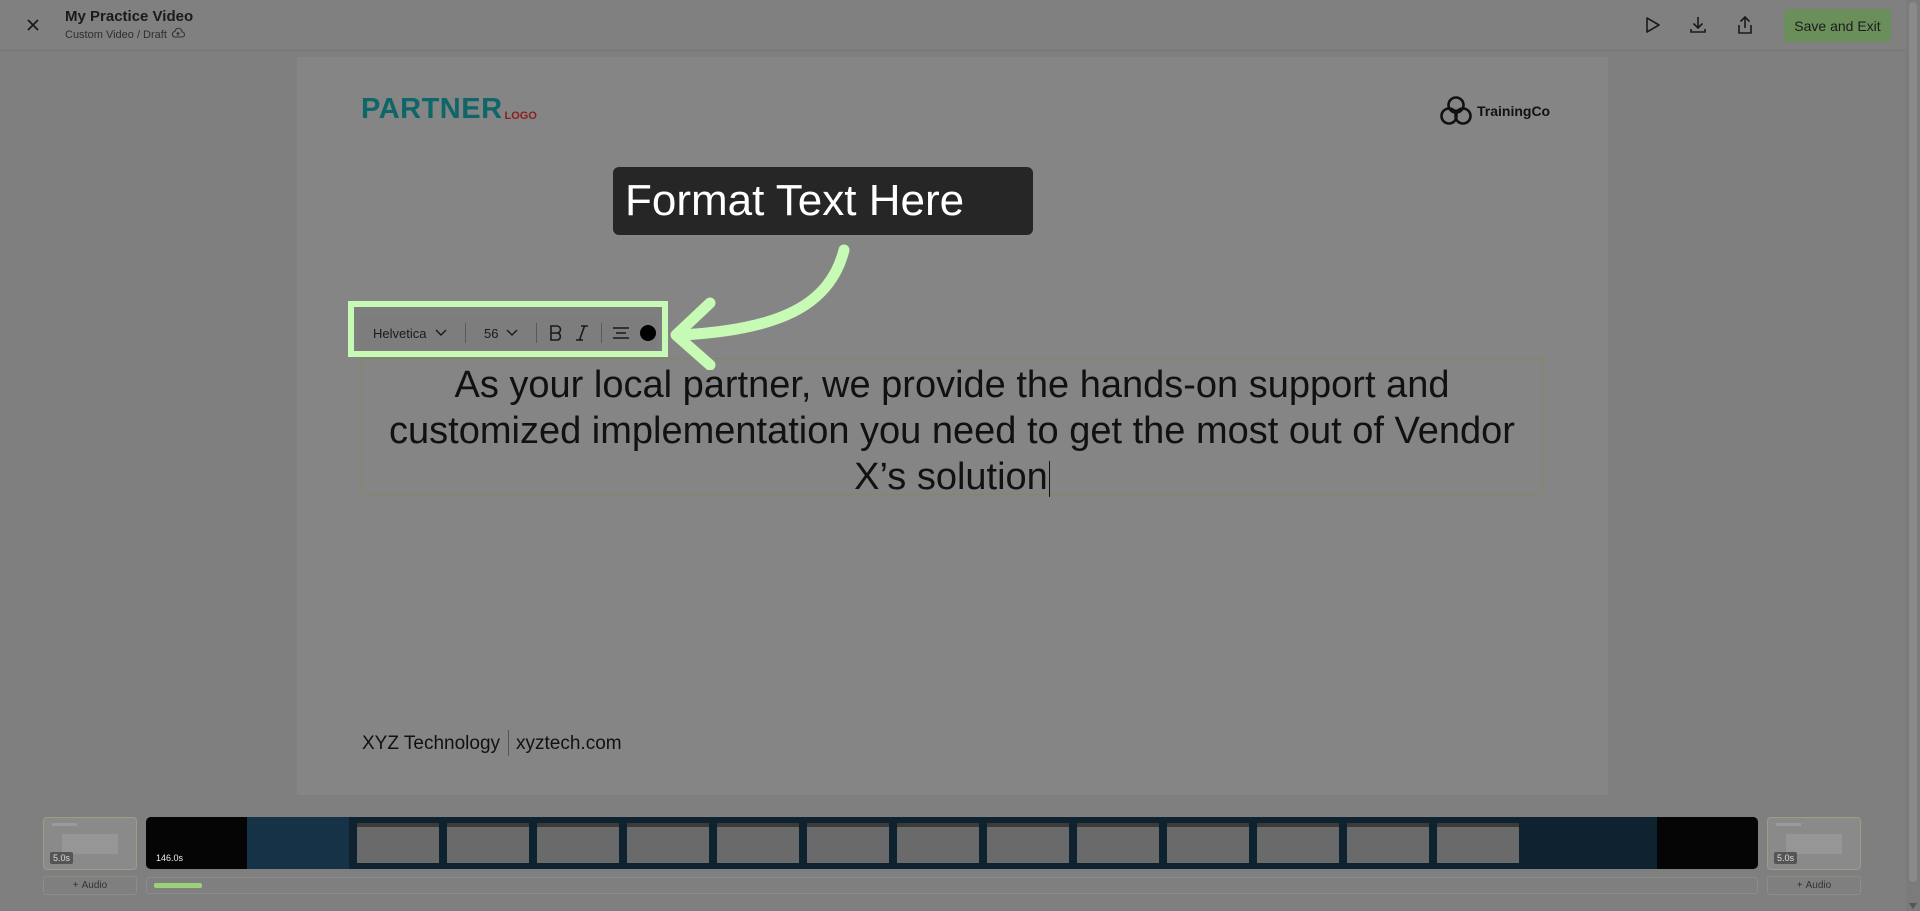 The width and height of the screenshot is (1920, 911). Describe the element at coordinates (178, 34) in the screenshot. I see `cloud-sync-icon` at that location.